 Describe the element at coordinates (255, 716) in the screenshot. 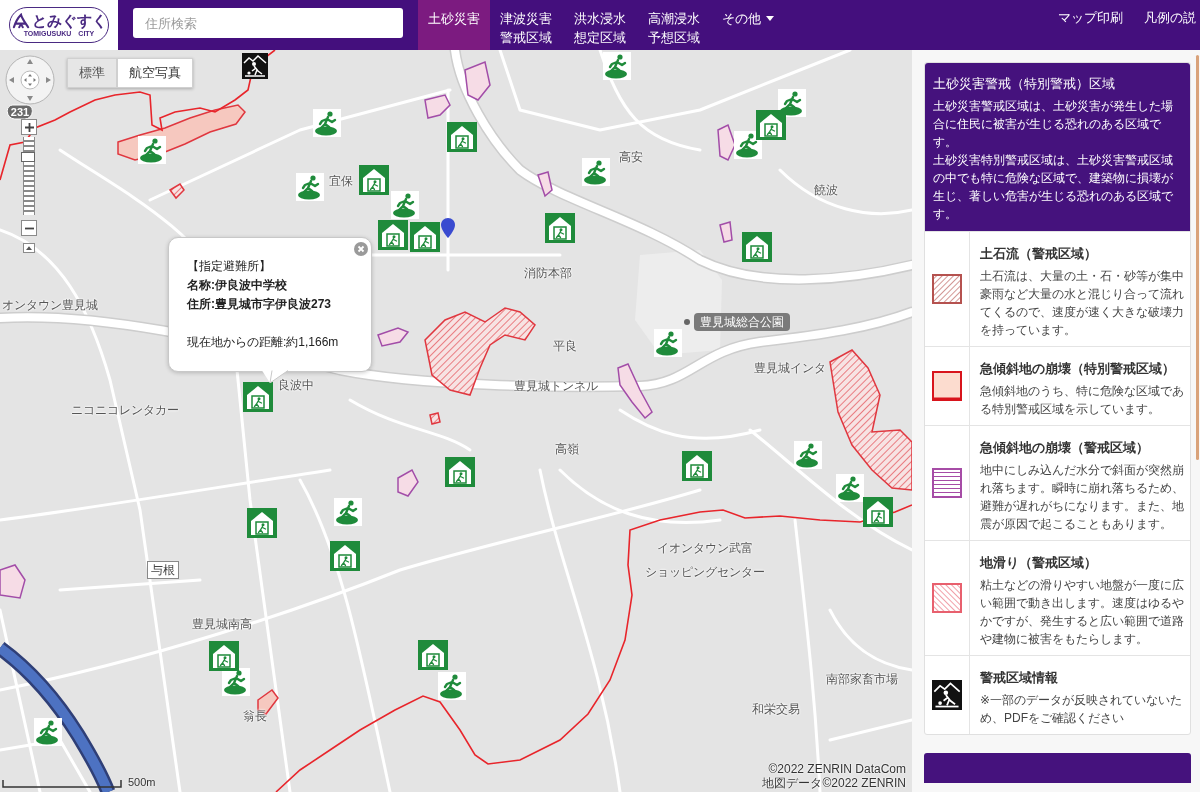

I see `place-label: 翁長` at that location.